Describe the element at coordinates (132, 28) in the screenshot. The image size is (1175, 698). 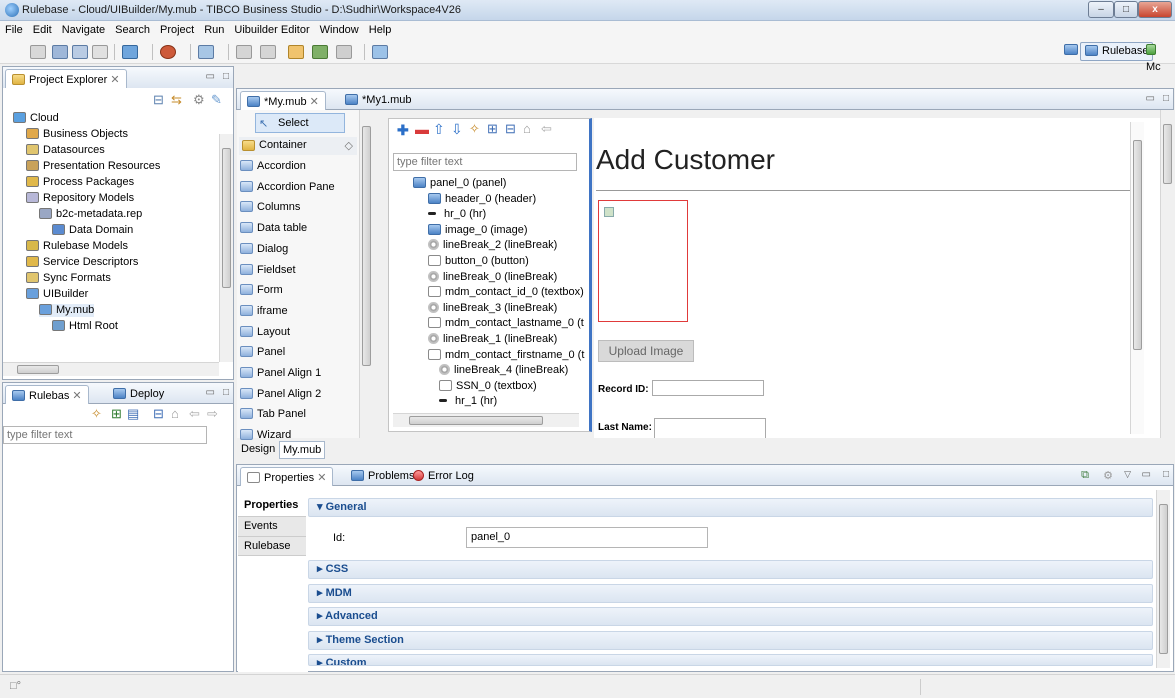
I see `menu-search: Search` at that location.